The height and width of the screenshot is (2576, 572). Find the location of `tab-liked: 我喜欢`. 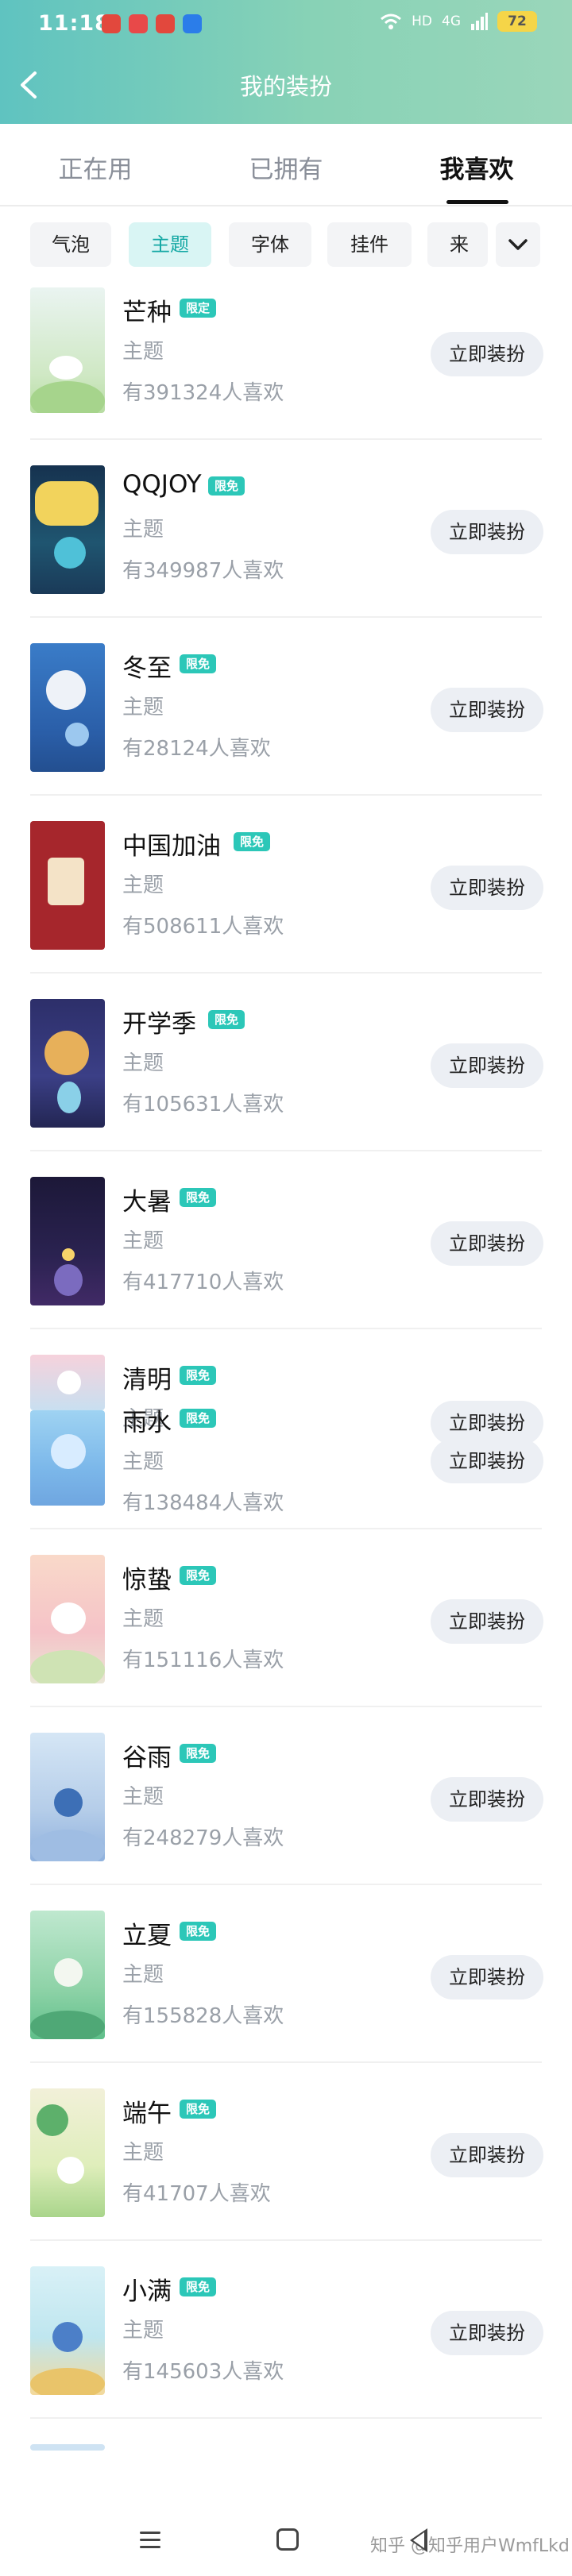

tab-liked: 我喜欢 is located at coordinates (476, 167).